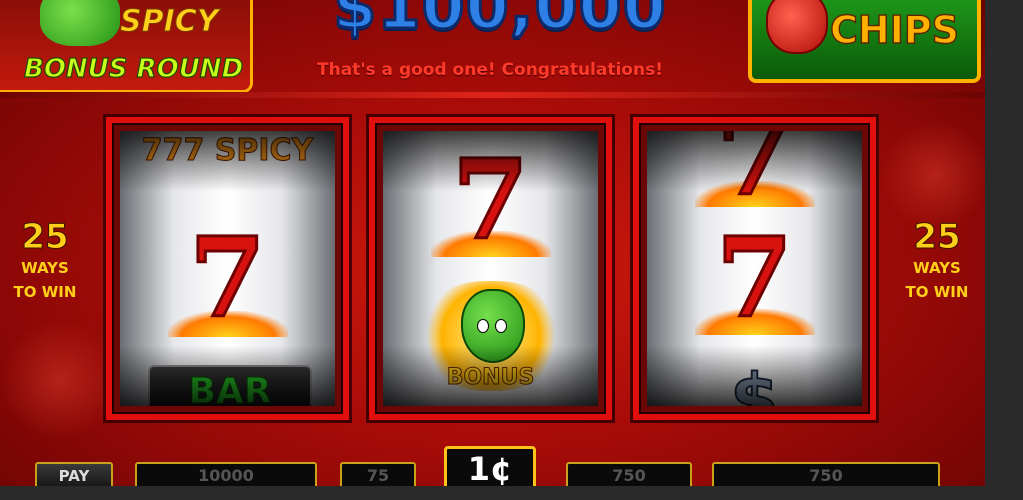 Image resolution: width=1023 pixels, height=500 pixels. What do you see at coordinates (169, 22) in the screenshot?
I see `badge-spicy-text: SPICY` at bounding box center [169, 22].